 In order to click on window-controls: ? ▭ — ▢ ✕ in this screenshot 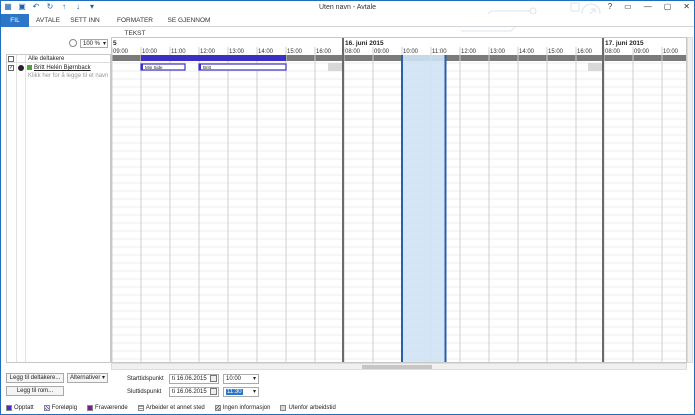, I will do `click(649, 6)`.